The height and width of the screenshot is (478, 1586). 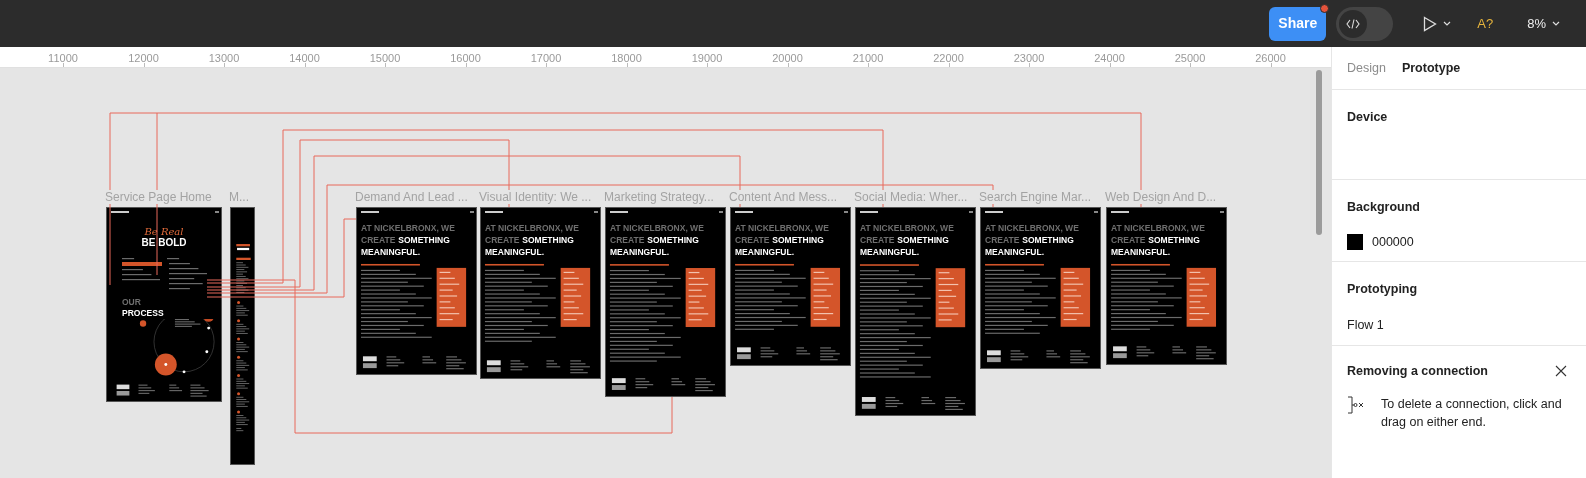 What do you see at coordinates (304, 58) in the screenshot?
I see `ruler-label: 14000` at bounding box center [304, 58].